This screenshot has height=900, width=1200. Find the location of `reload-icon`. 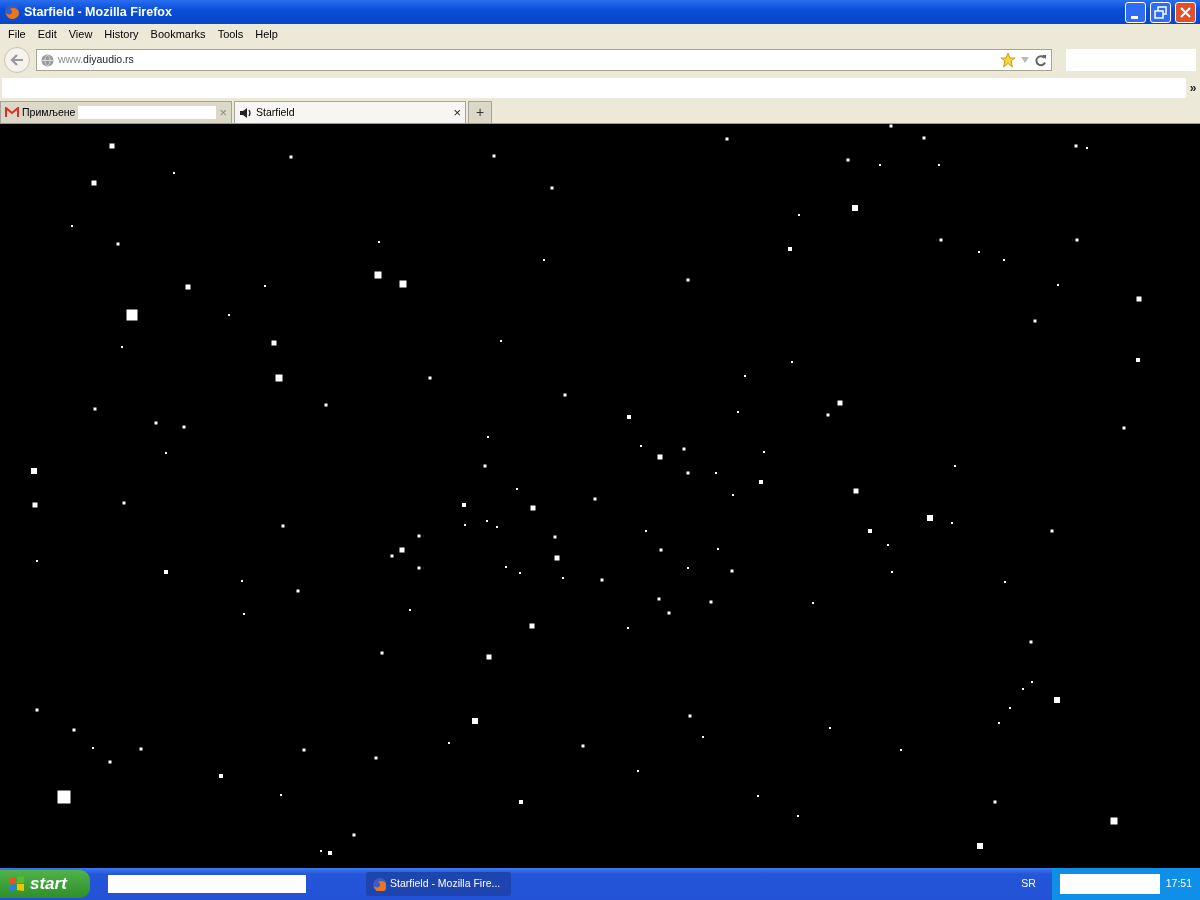

reload-icon is located at coordinates (1040, 60).